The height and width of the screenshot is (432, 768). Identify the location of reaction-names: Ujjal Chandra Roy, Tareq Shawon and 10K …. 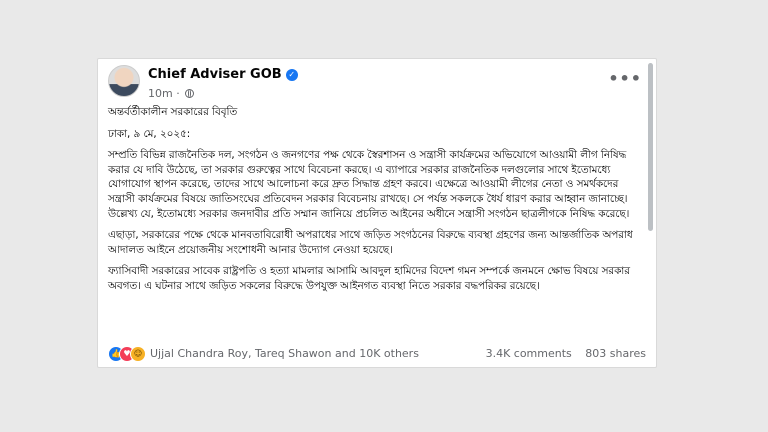
(284, 353).